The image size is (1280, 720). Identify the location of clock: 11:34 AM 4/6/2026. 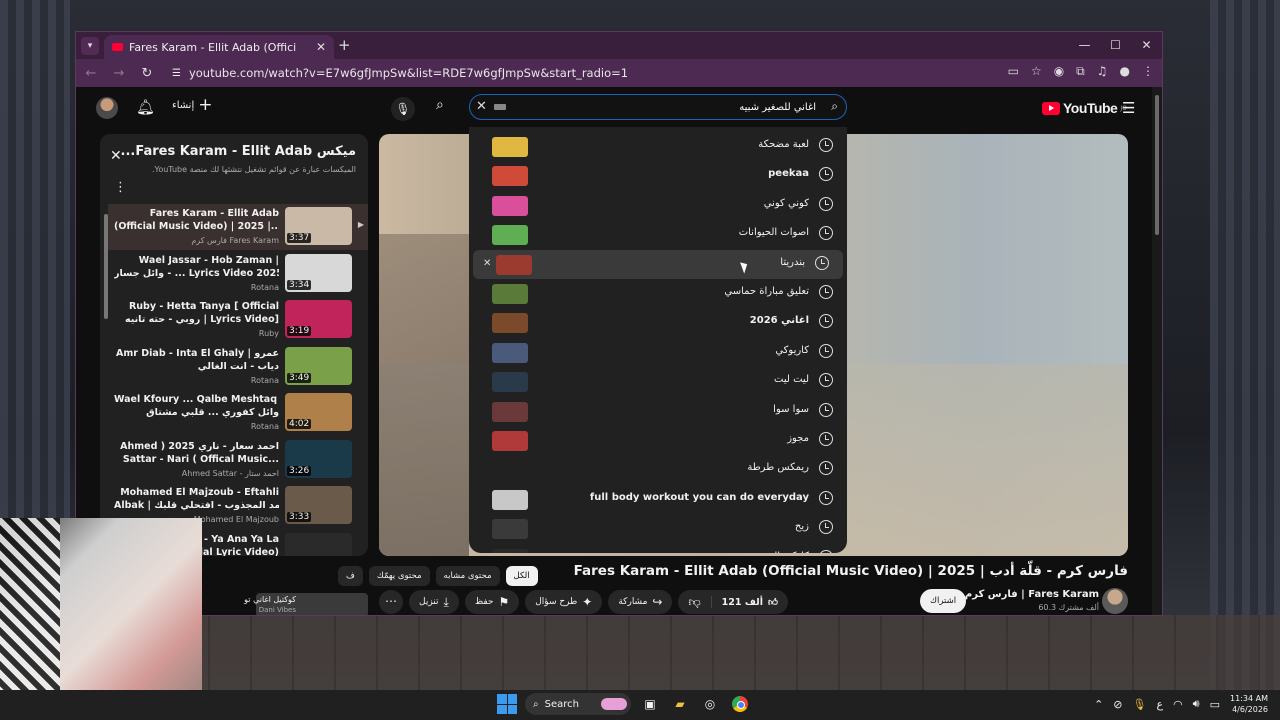
(1249, 704).